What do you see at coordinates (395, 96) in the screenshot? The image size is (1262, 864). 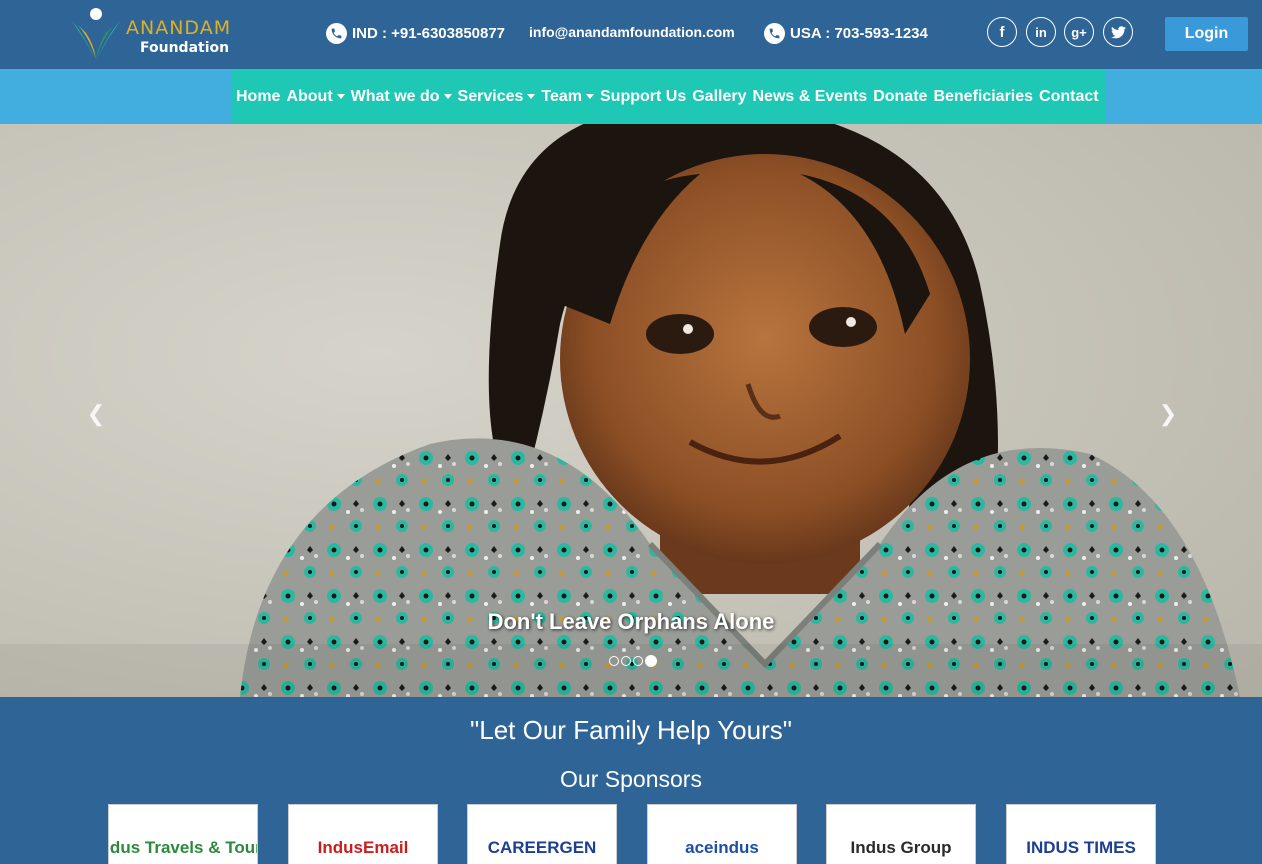 I see `nav-item-label: What we do` at bounding box center [395, 96].